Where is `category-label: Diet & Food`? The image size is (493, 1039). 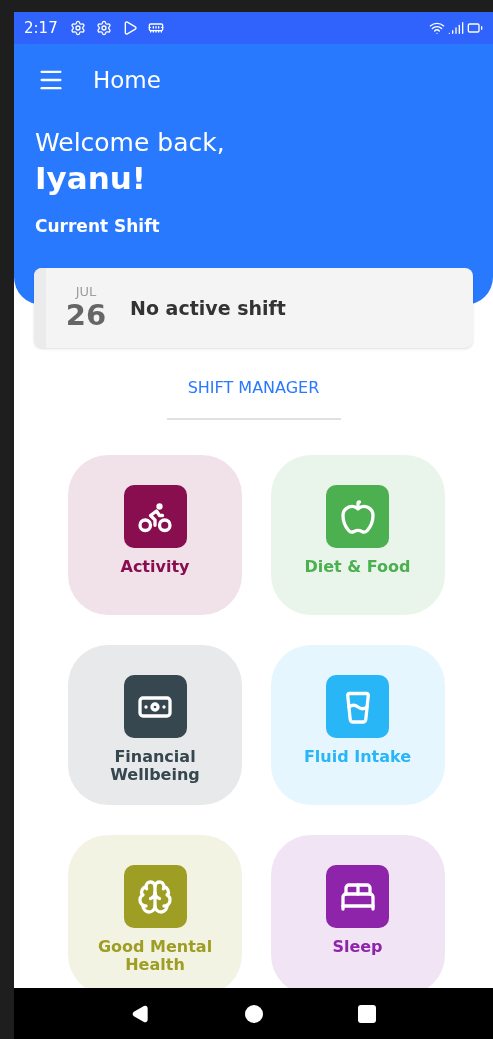 category-label: Diet & Food is located at coordinates (357, 567).